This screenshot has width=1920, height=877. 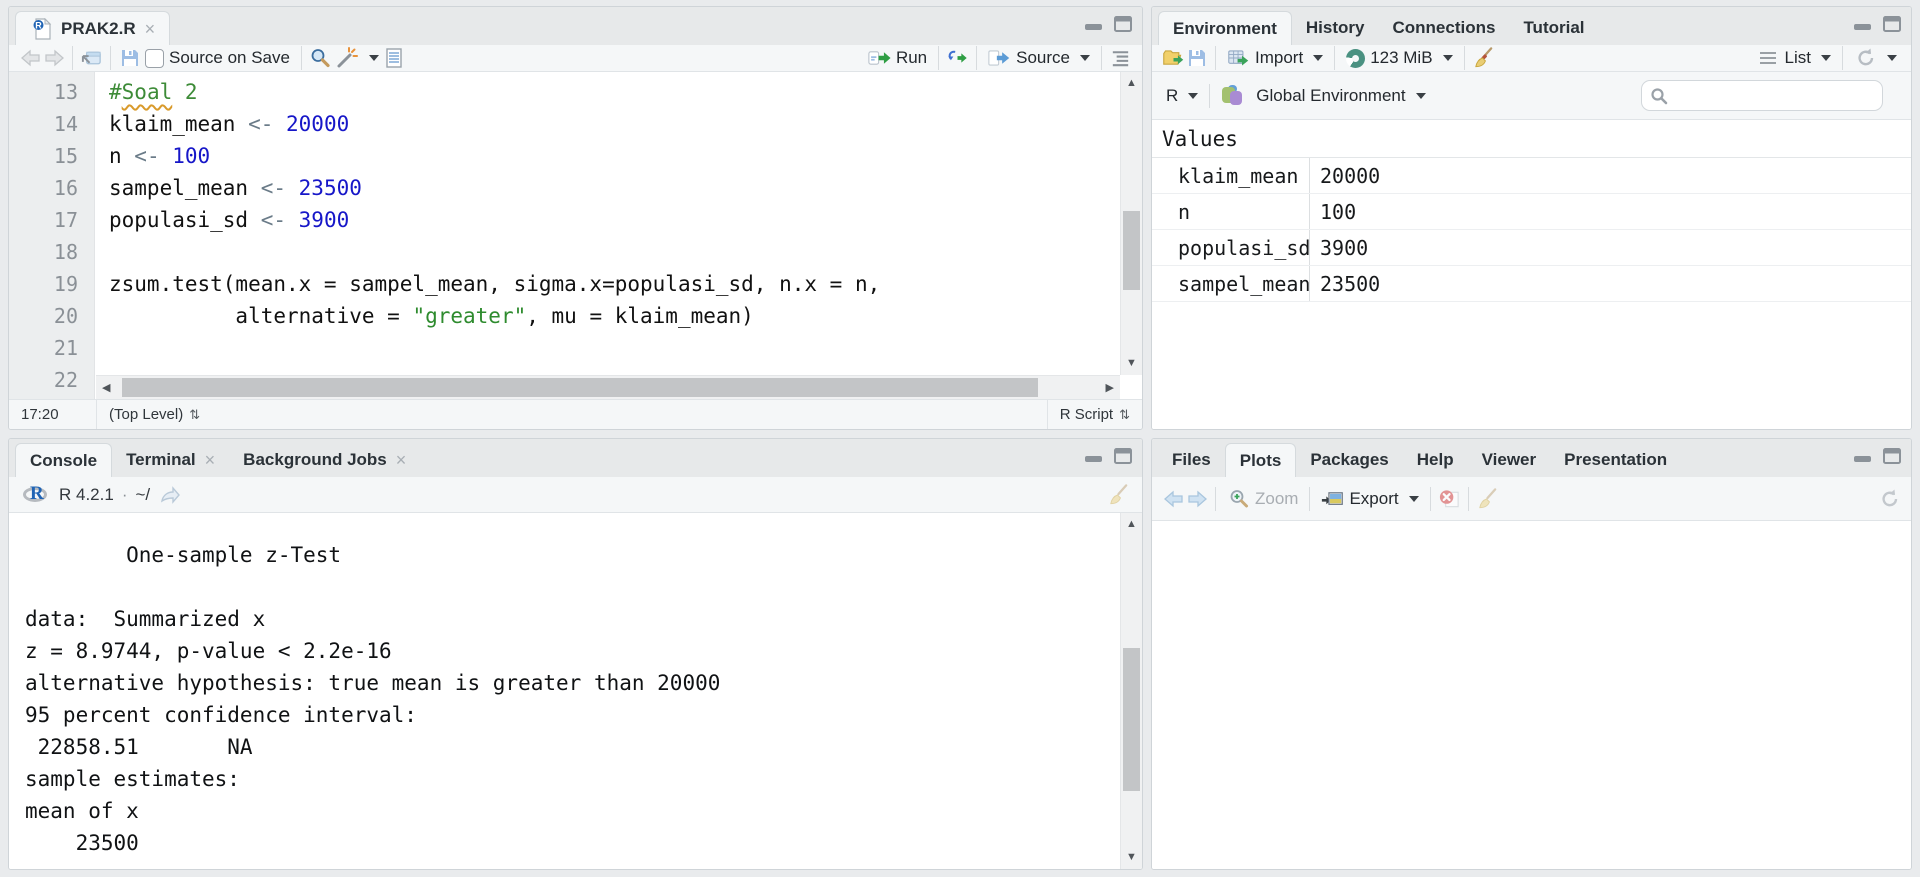 I want to click on show-in-new-window-icon, so click(x=91, y=58).